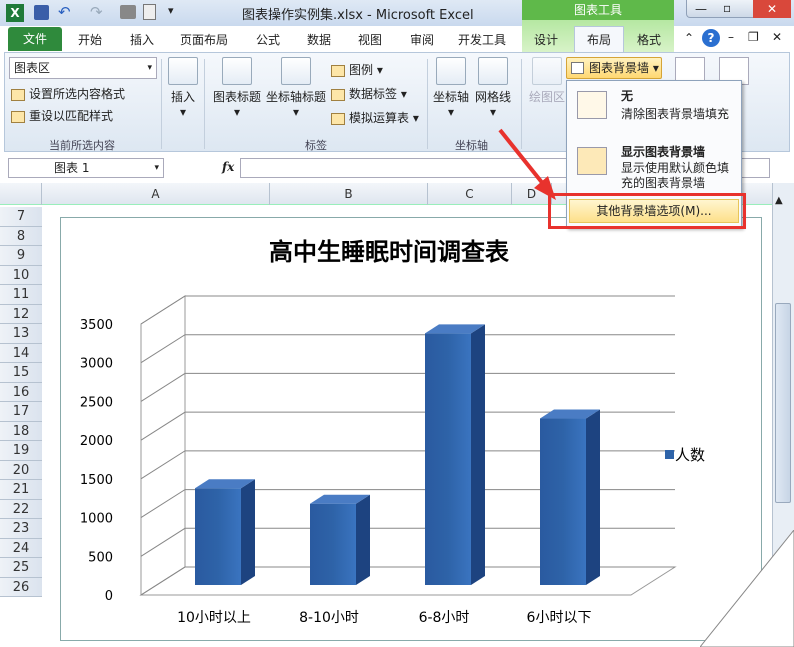 The height and width of the screenshot is (647, 794). What do you see at coordinates (21, 470) in the screenshot?
I see `row-header: 20` at bounding box center [21, 470].